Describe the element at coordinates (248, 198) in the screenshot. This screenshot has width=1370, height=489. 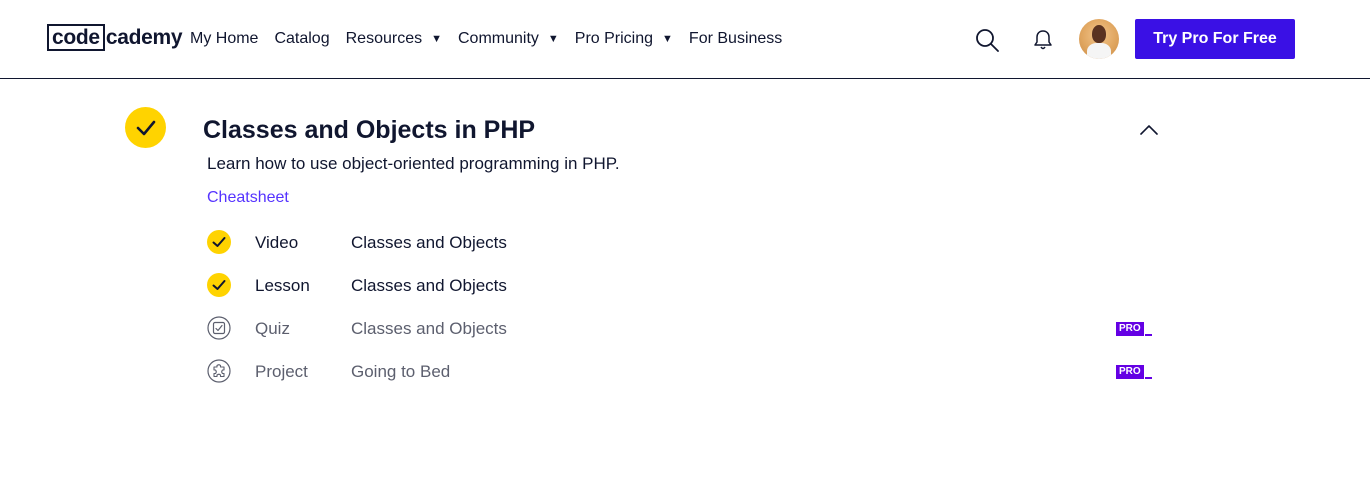
I see `cheatsheet-link: Cheatsheet` at that location.